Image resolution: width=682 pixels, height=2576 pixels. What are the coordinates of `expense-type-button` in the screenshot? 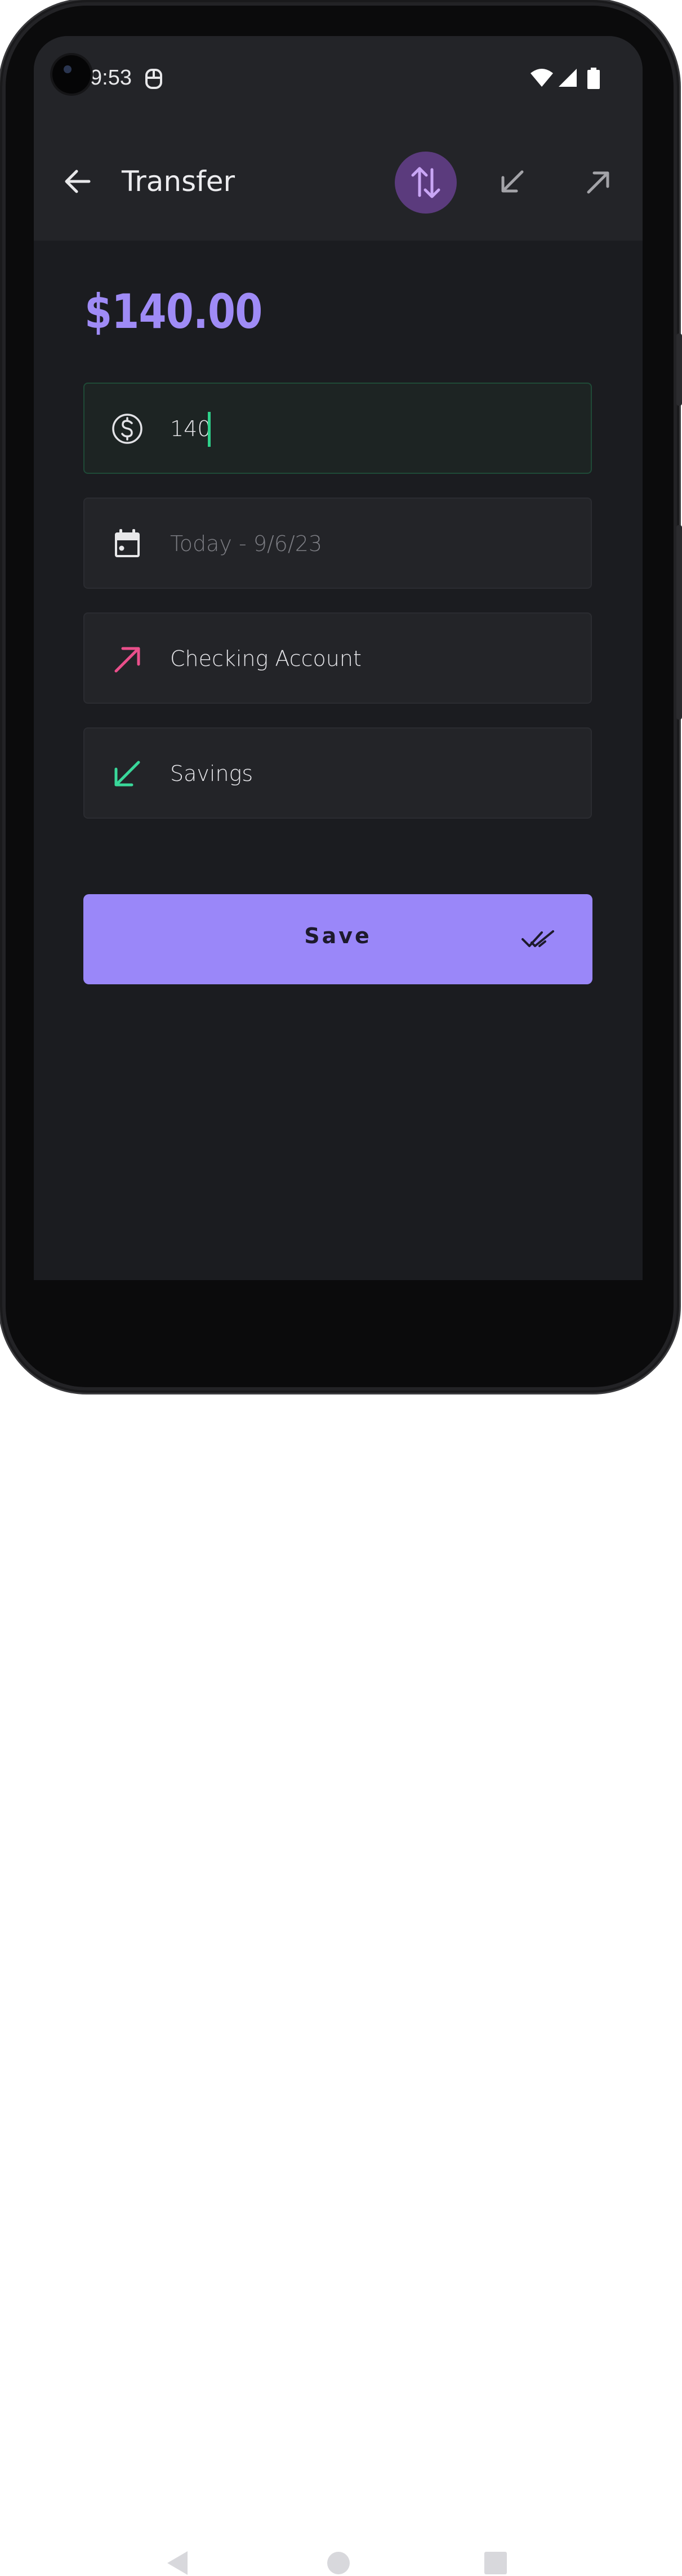 It's located at (598, 183).